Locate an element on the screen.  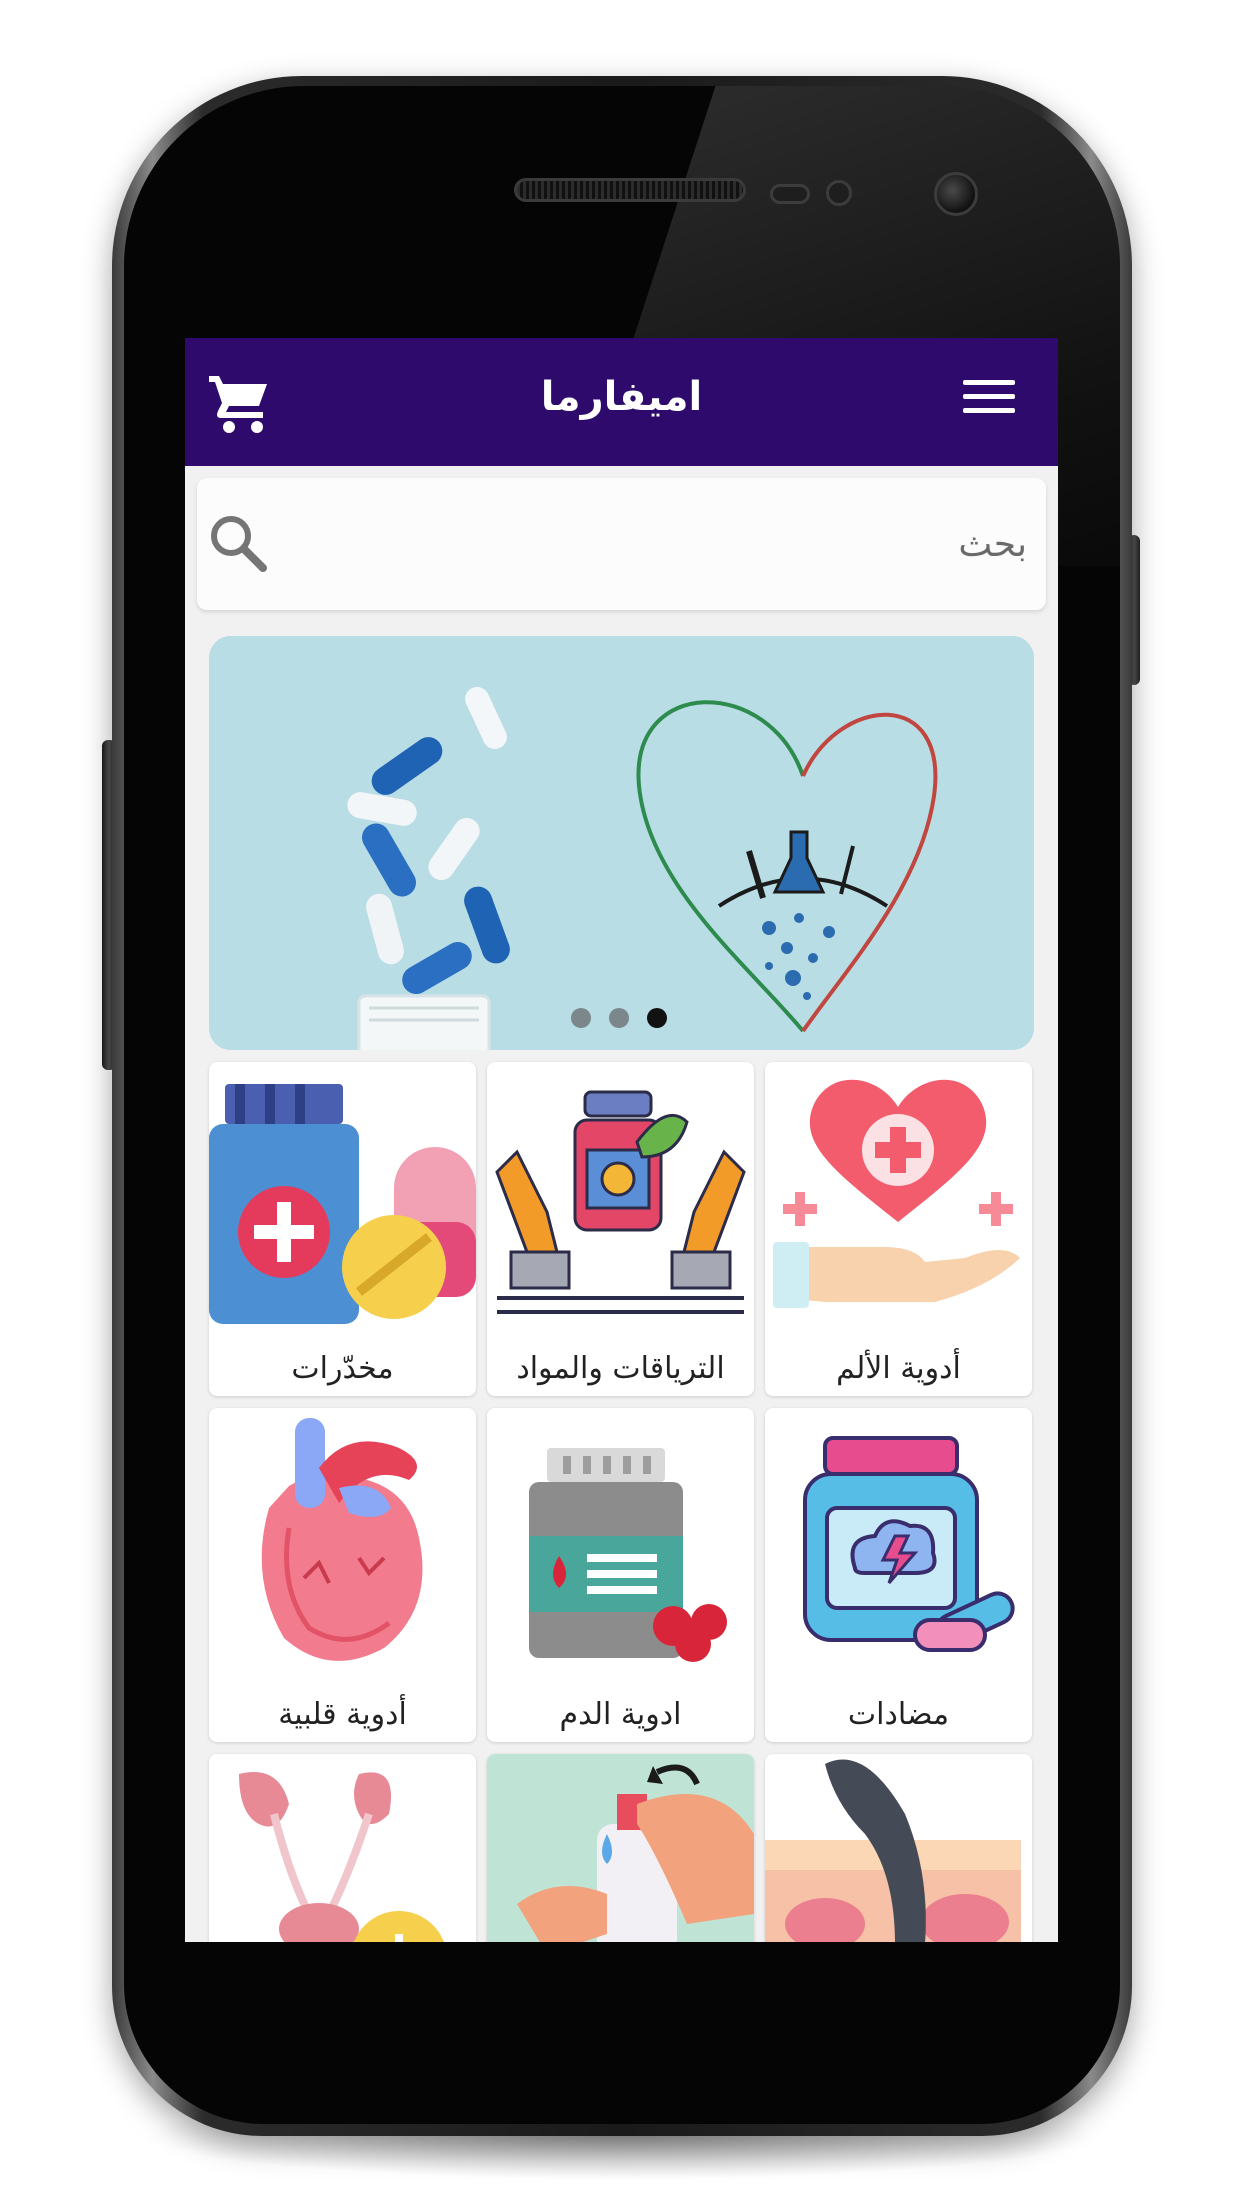
banner-carousel is located at coordinates (621, 843).